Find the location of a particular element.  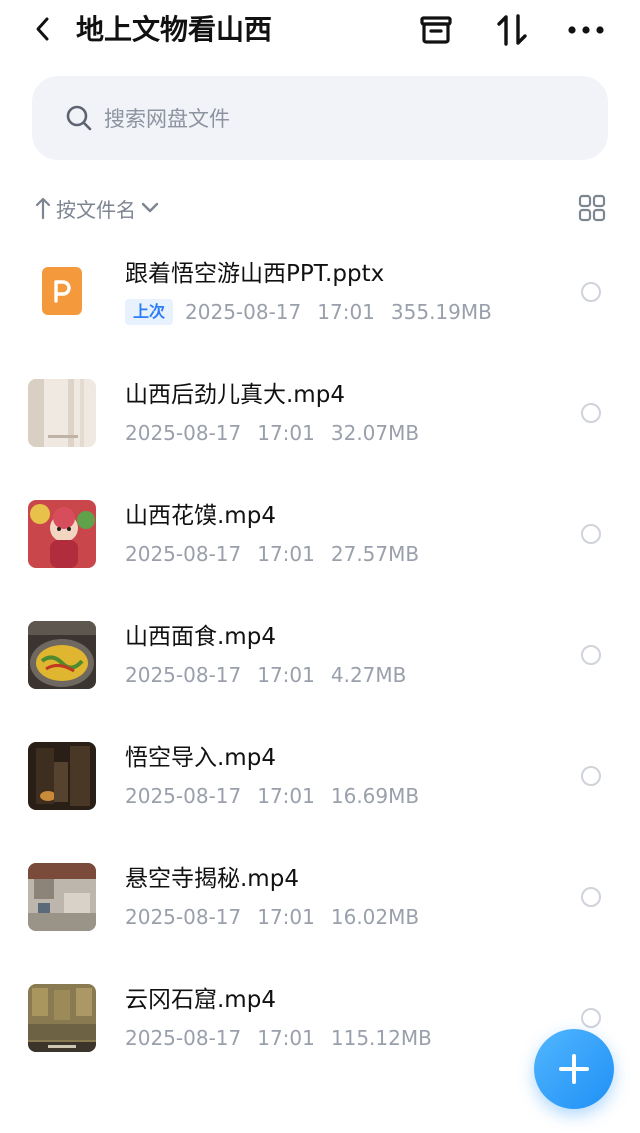

file-name: 山西花馍.mp4 is located at coordinates (200, 516).